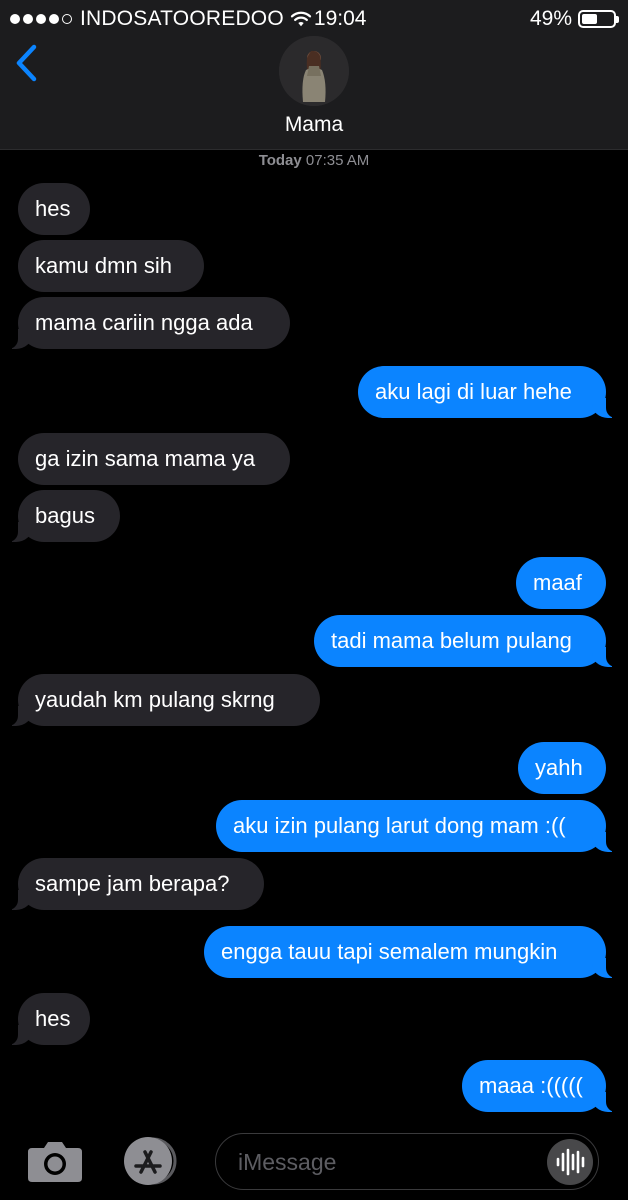 This screenshot has height=1200, width=628. What do you see at coordinates (287, 1162) in the screenshot?
I see `message-input-placeholder: iMessage` at bounding box center [287, 1162].